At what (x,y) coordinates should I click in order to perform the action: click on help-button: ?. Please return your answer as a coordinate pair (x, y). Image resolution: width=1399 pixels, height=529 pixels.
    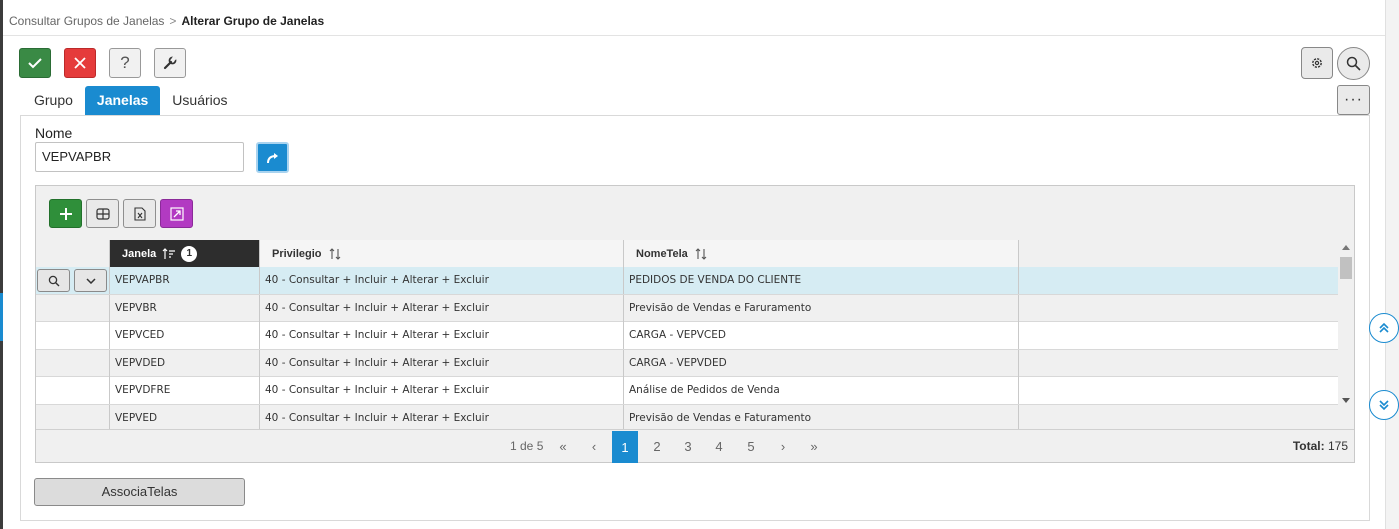
    Looking at the image, I should click on (125, 63).